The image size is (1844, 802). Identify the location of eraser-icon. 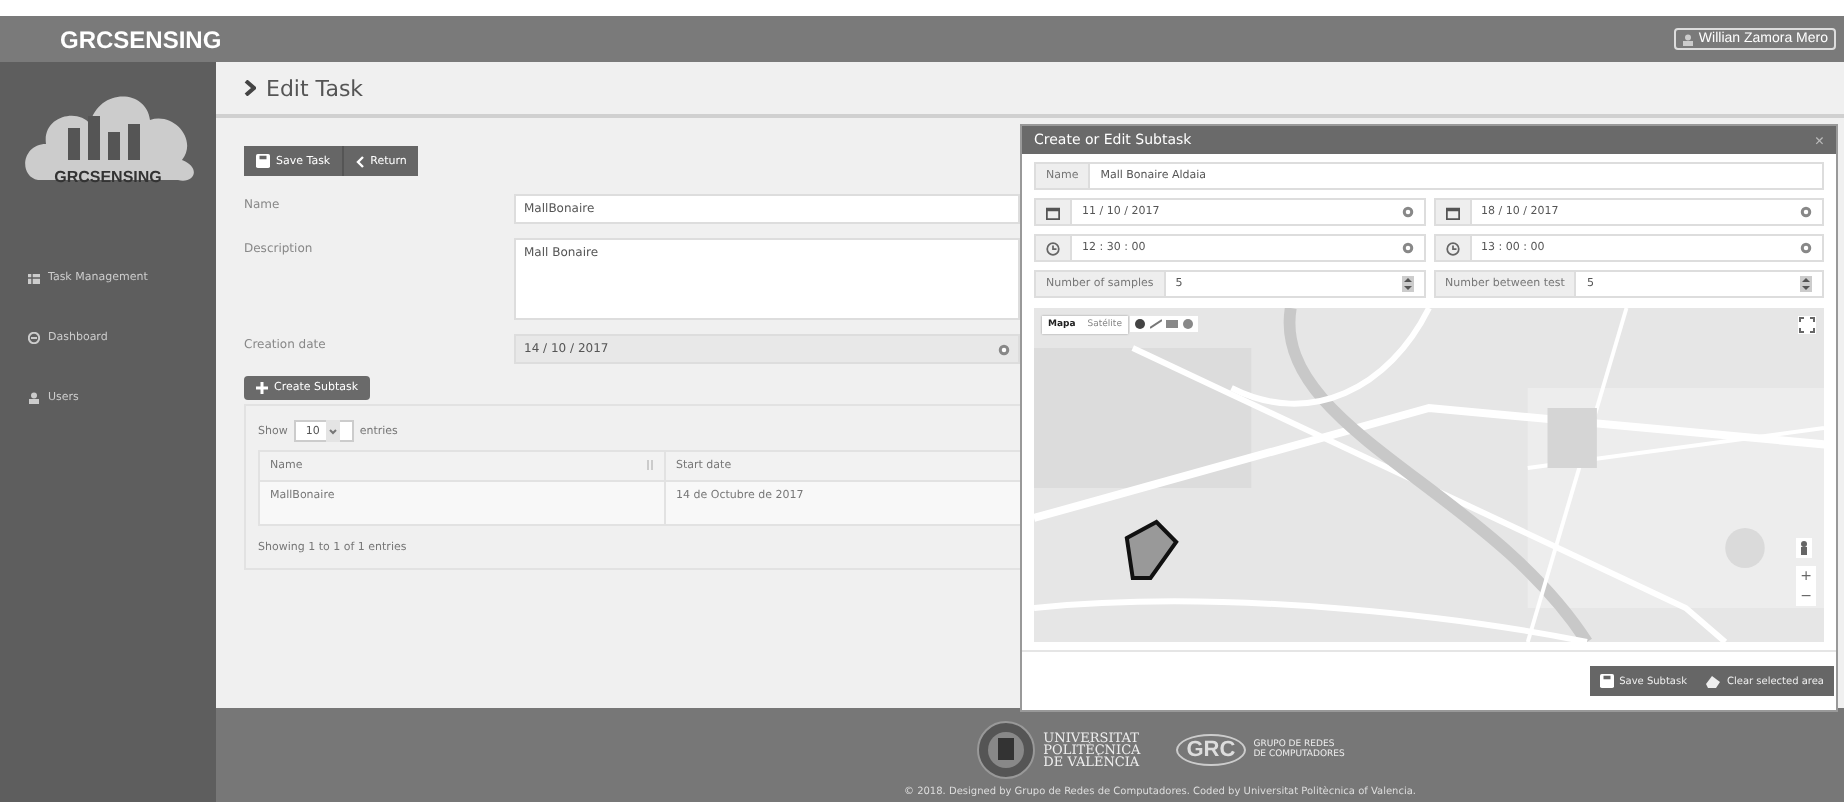
(1713, 681).